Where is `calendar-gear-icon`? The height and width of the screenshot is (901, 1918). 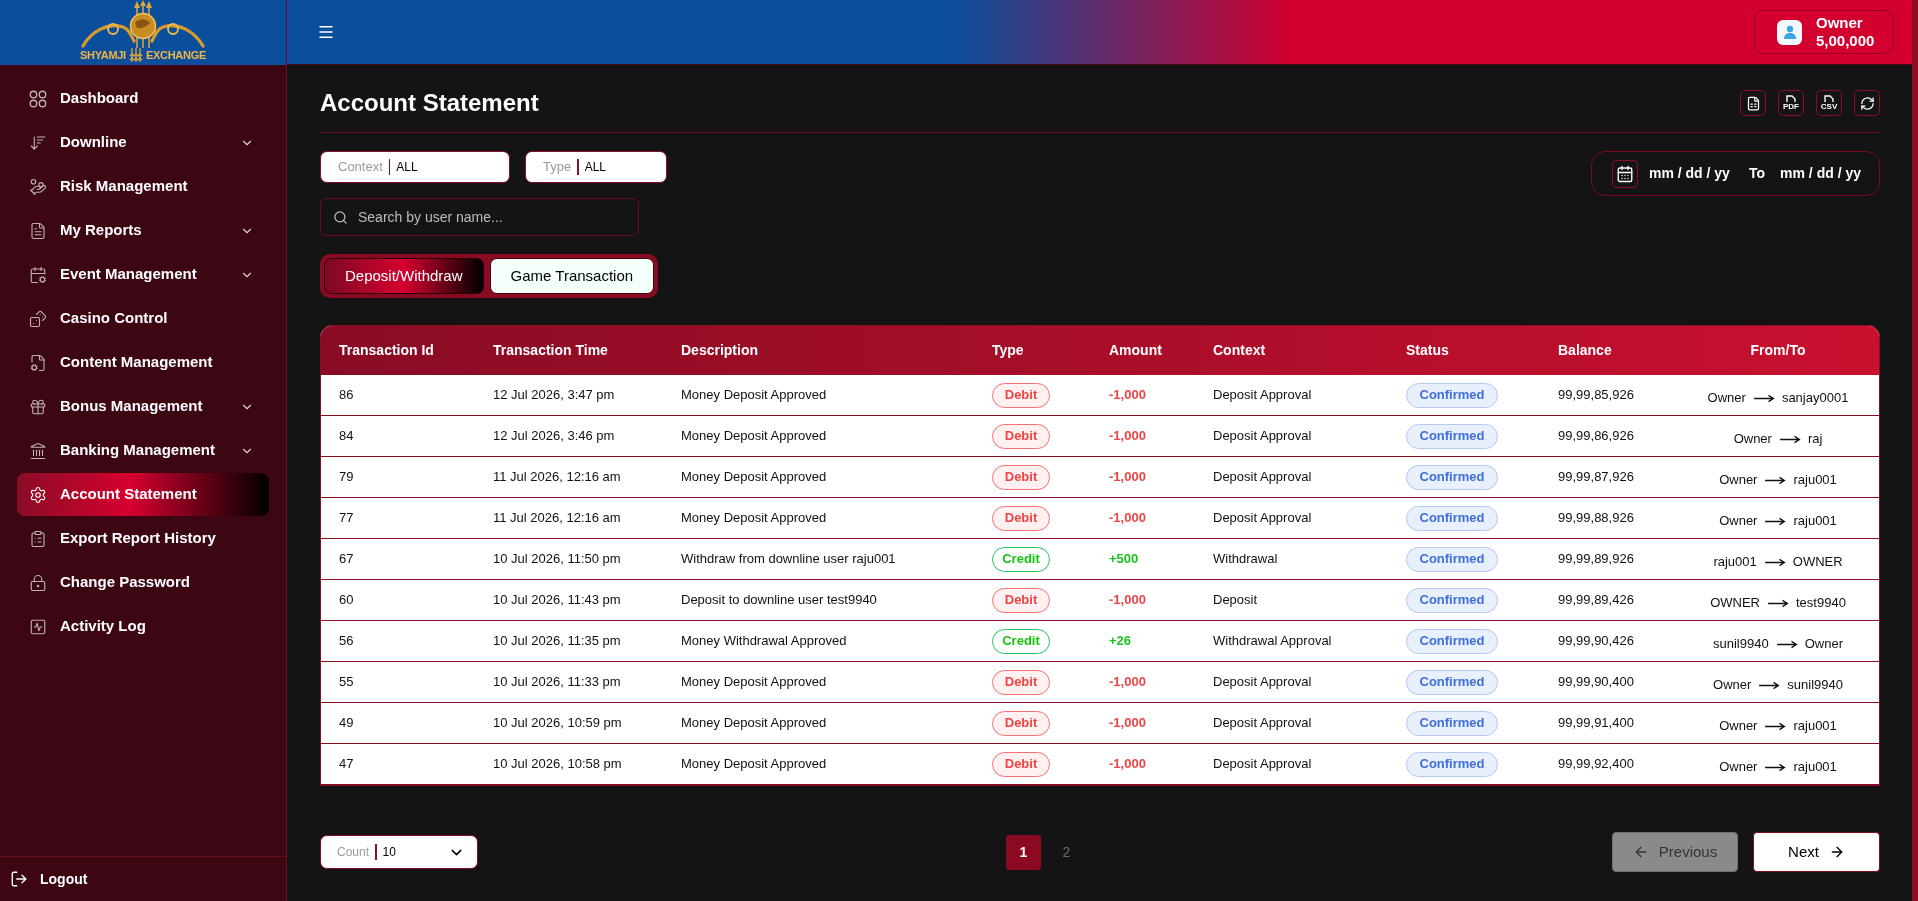 calendar-gear-icon is located at coordinates (38, 274).